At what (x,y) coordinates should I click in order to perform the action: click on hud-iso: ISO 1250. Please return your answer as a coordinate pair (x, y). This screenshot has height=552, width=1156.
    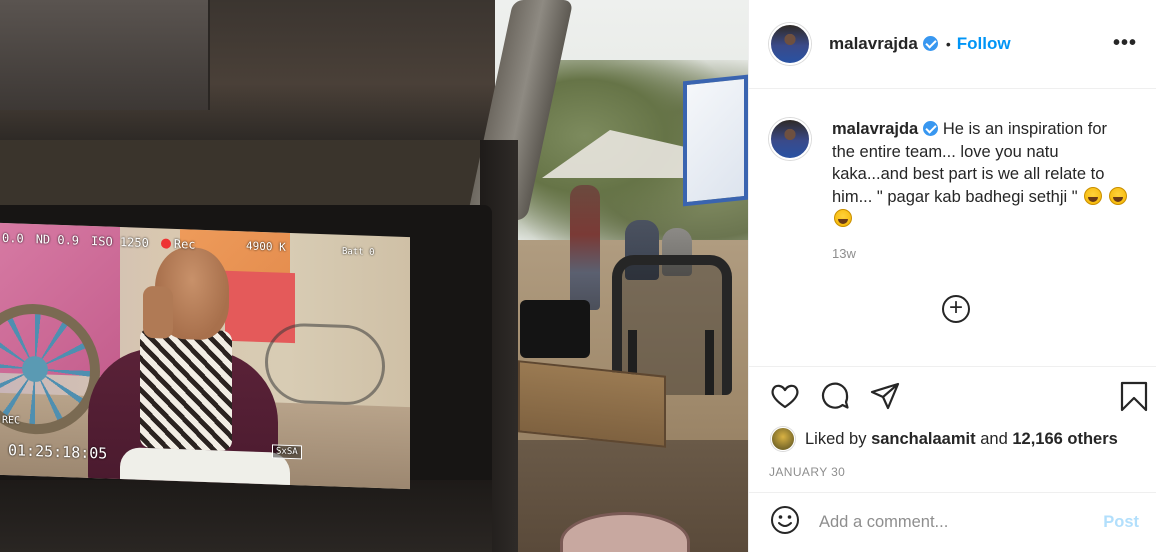
    Looking at the image, I should click on (120, 242).